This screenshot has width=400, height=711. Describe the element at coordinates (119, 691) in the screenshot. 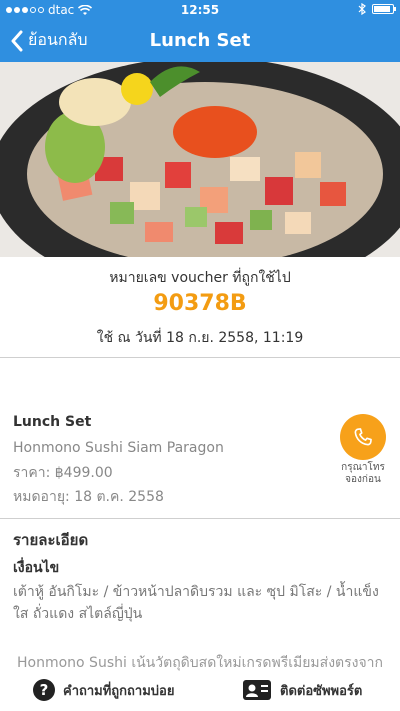

I see `faq-label: คำถามที่ถูกถามบ่อย` at that location.